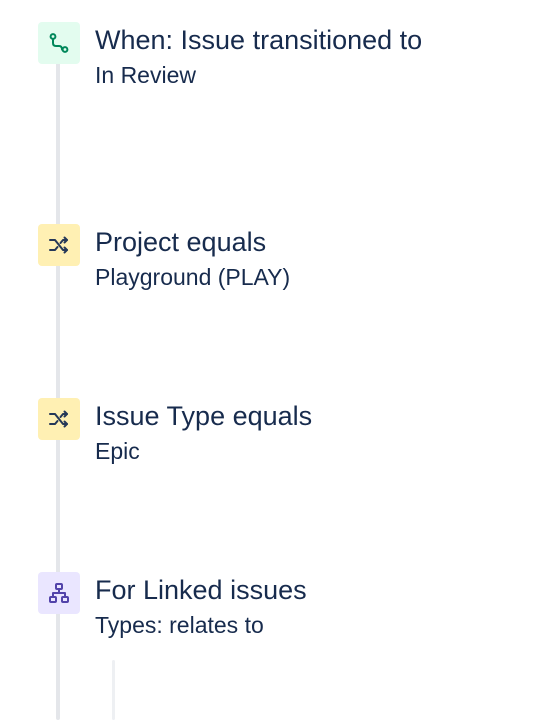 This screenshot has width=546, height=720. What do you see at coordinates (259, 40) in the screenshot?
I see `step-title: When: Issue transitioned to` at bounding box center [259, 40].